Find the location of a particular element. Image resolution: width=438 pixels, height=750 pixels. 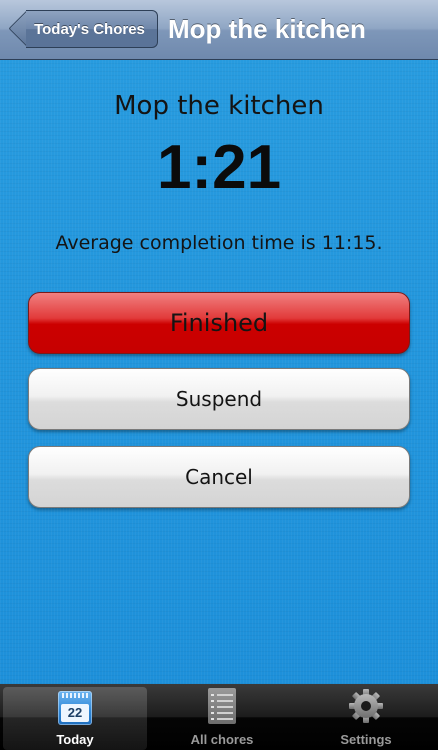

calendar-day-number: 22 is located at coordinates (75, 712).